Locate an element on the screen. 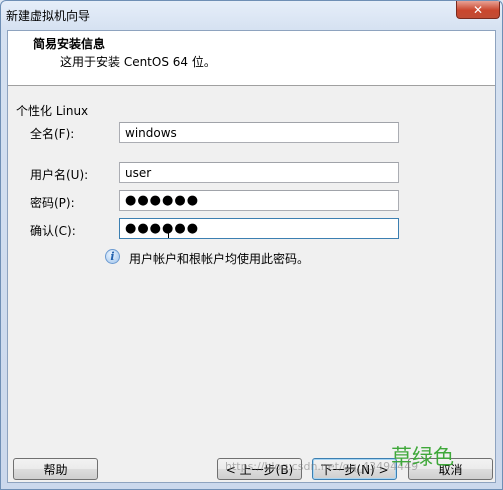 Image resolution: width=503 pixels, height=490 pixels. wizard-header: 简易安装信息 这用于安装 CentOS 64 位。 is located at coordinates (251, 58).